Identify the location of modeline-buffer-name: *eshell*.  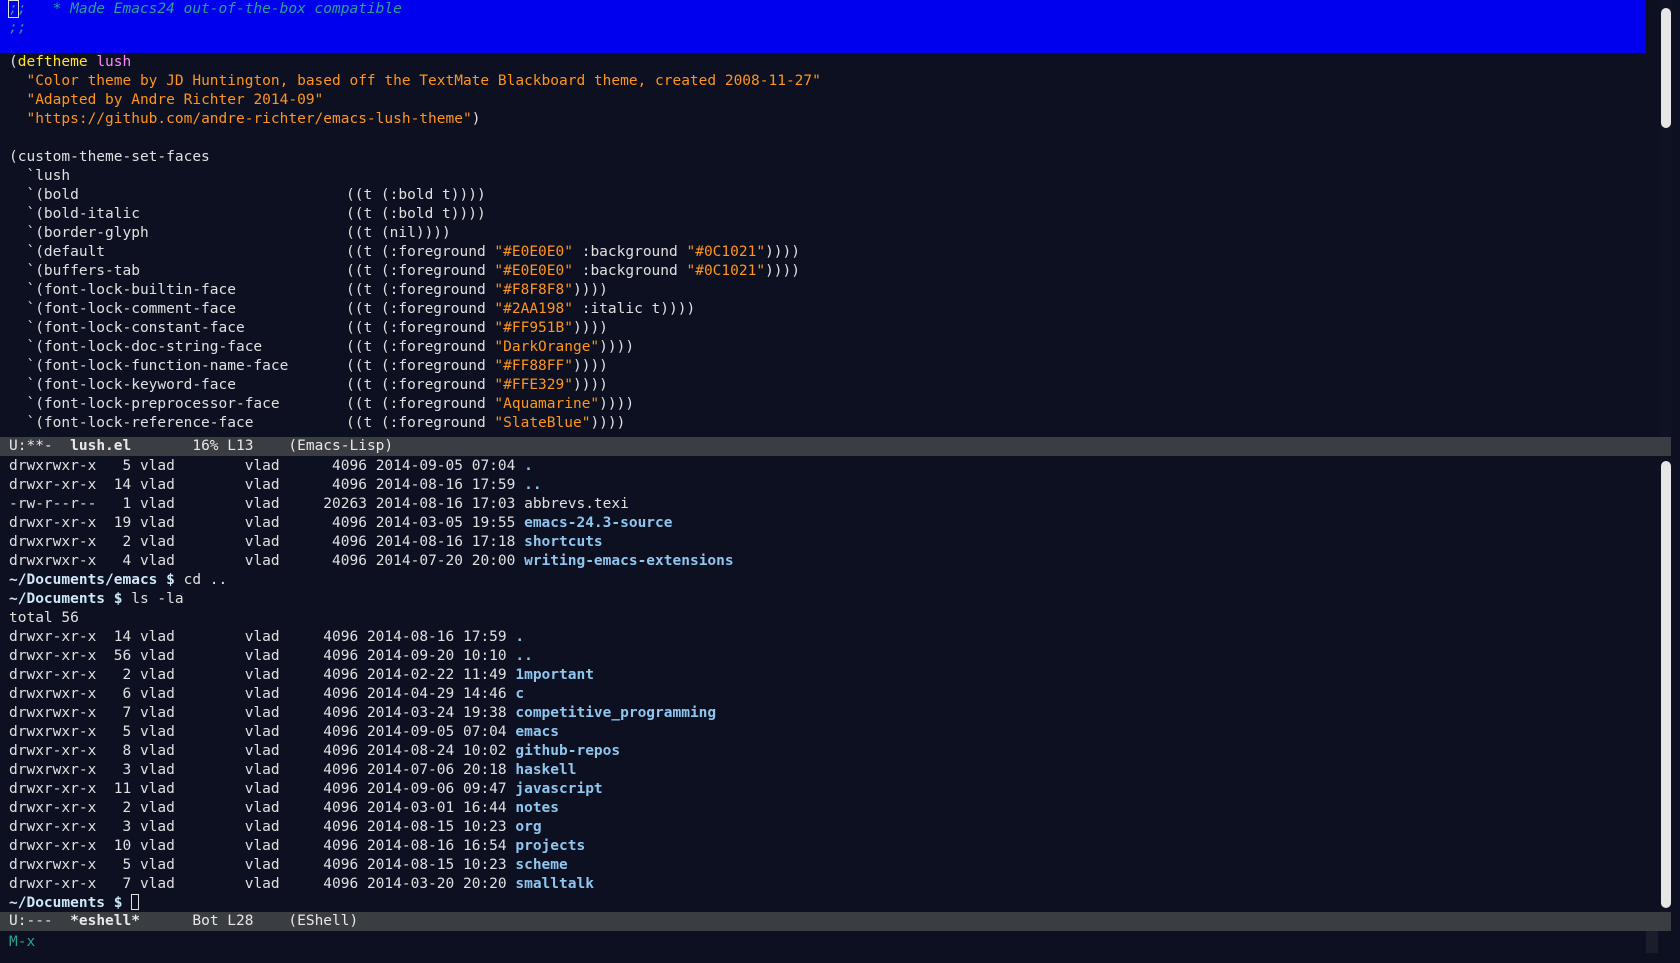
(105, 921).